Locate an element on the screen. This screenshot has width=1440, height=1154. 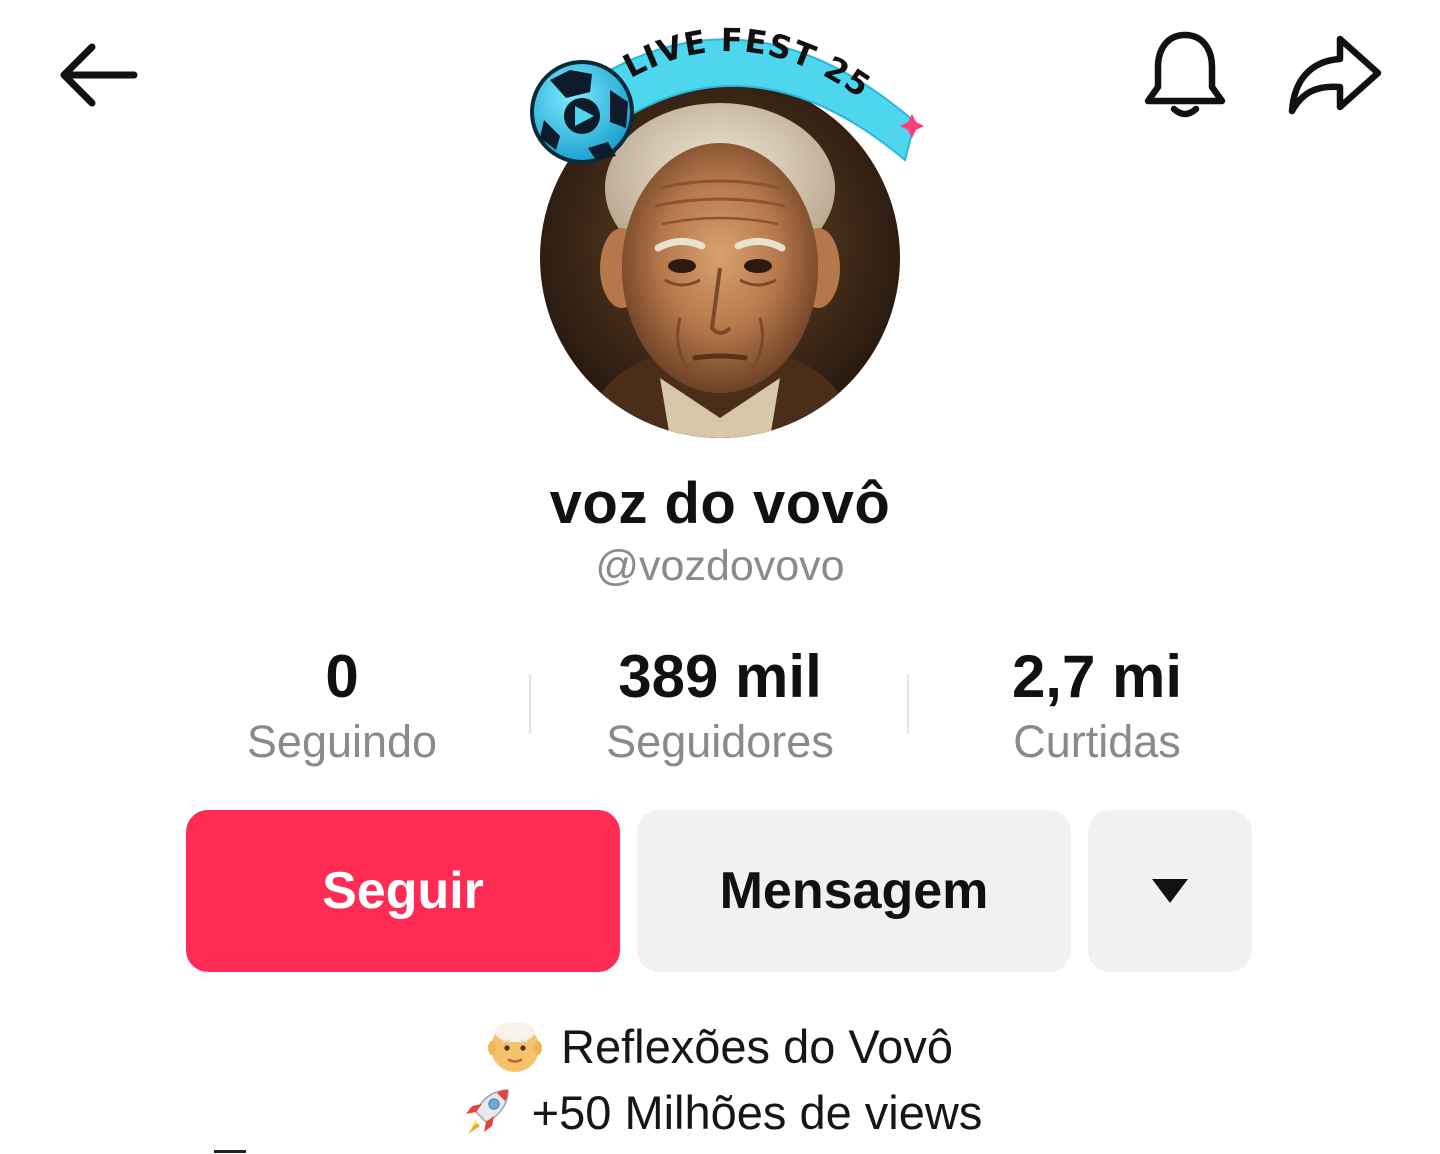
share-arrow-icon is located at coordinates (1335, 75).